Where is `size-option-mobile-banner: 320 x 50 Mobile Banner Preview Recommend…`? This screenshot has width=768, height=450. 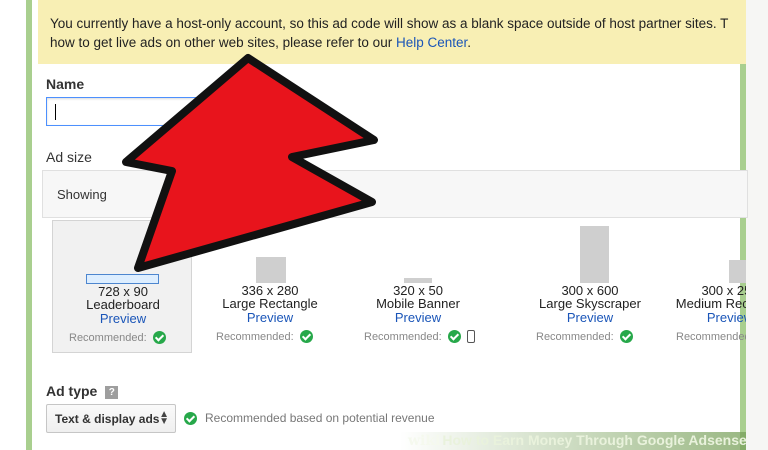 size-option-mobile-banner: 320 x 50 Mobile Banner Preview Recommend… is located at coordinates (418, 286).